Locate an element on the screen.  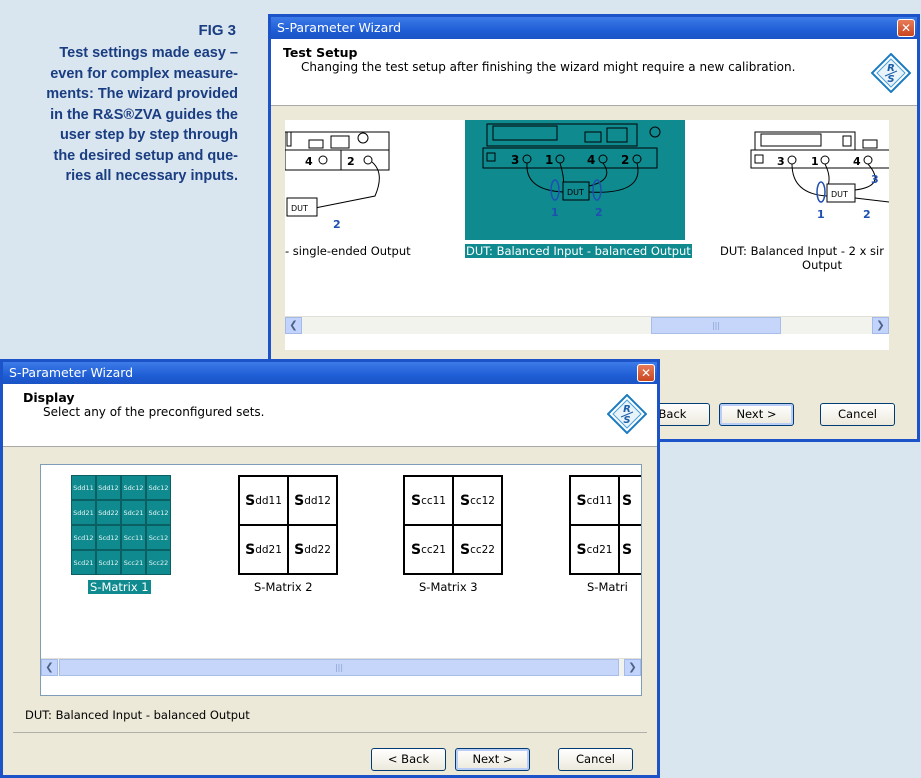
caption-line: ments: The wizard provided is located at coordinates (142, 94).